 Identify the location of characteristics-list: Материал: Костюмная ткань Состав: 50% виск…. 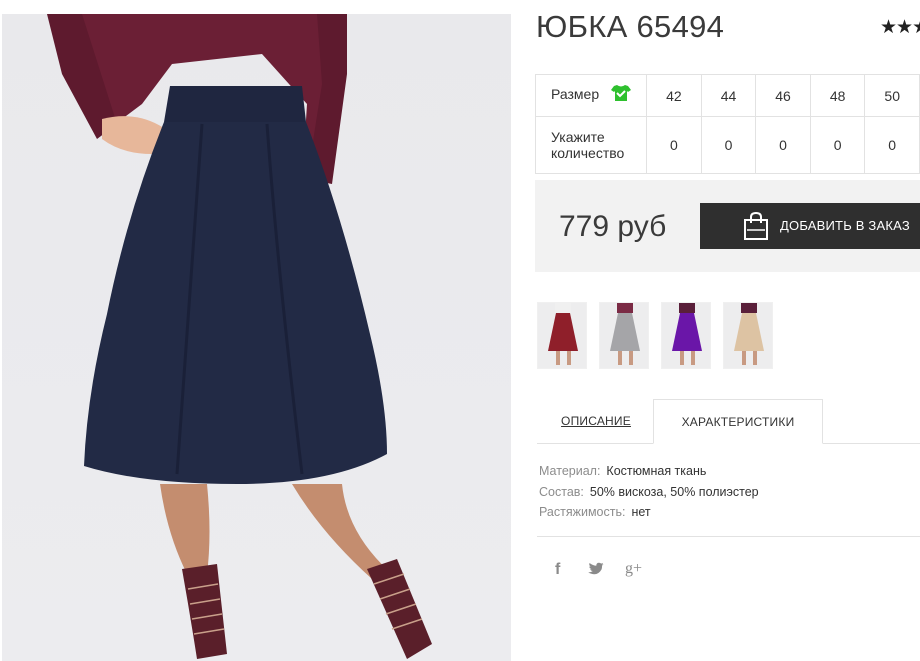
(649, 492).